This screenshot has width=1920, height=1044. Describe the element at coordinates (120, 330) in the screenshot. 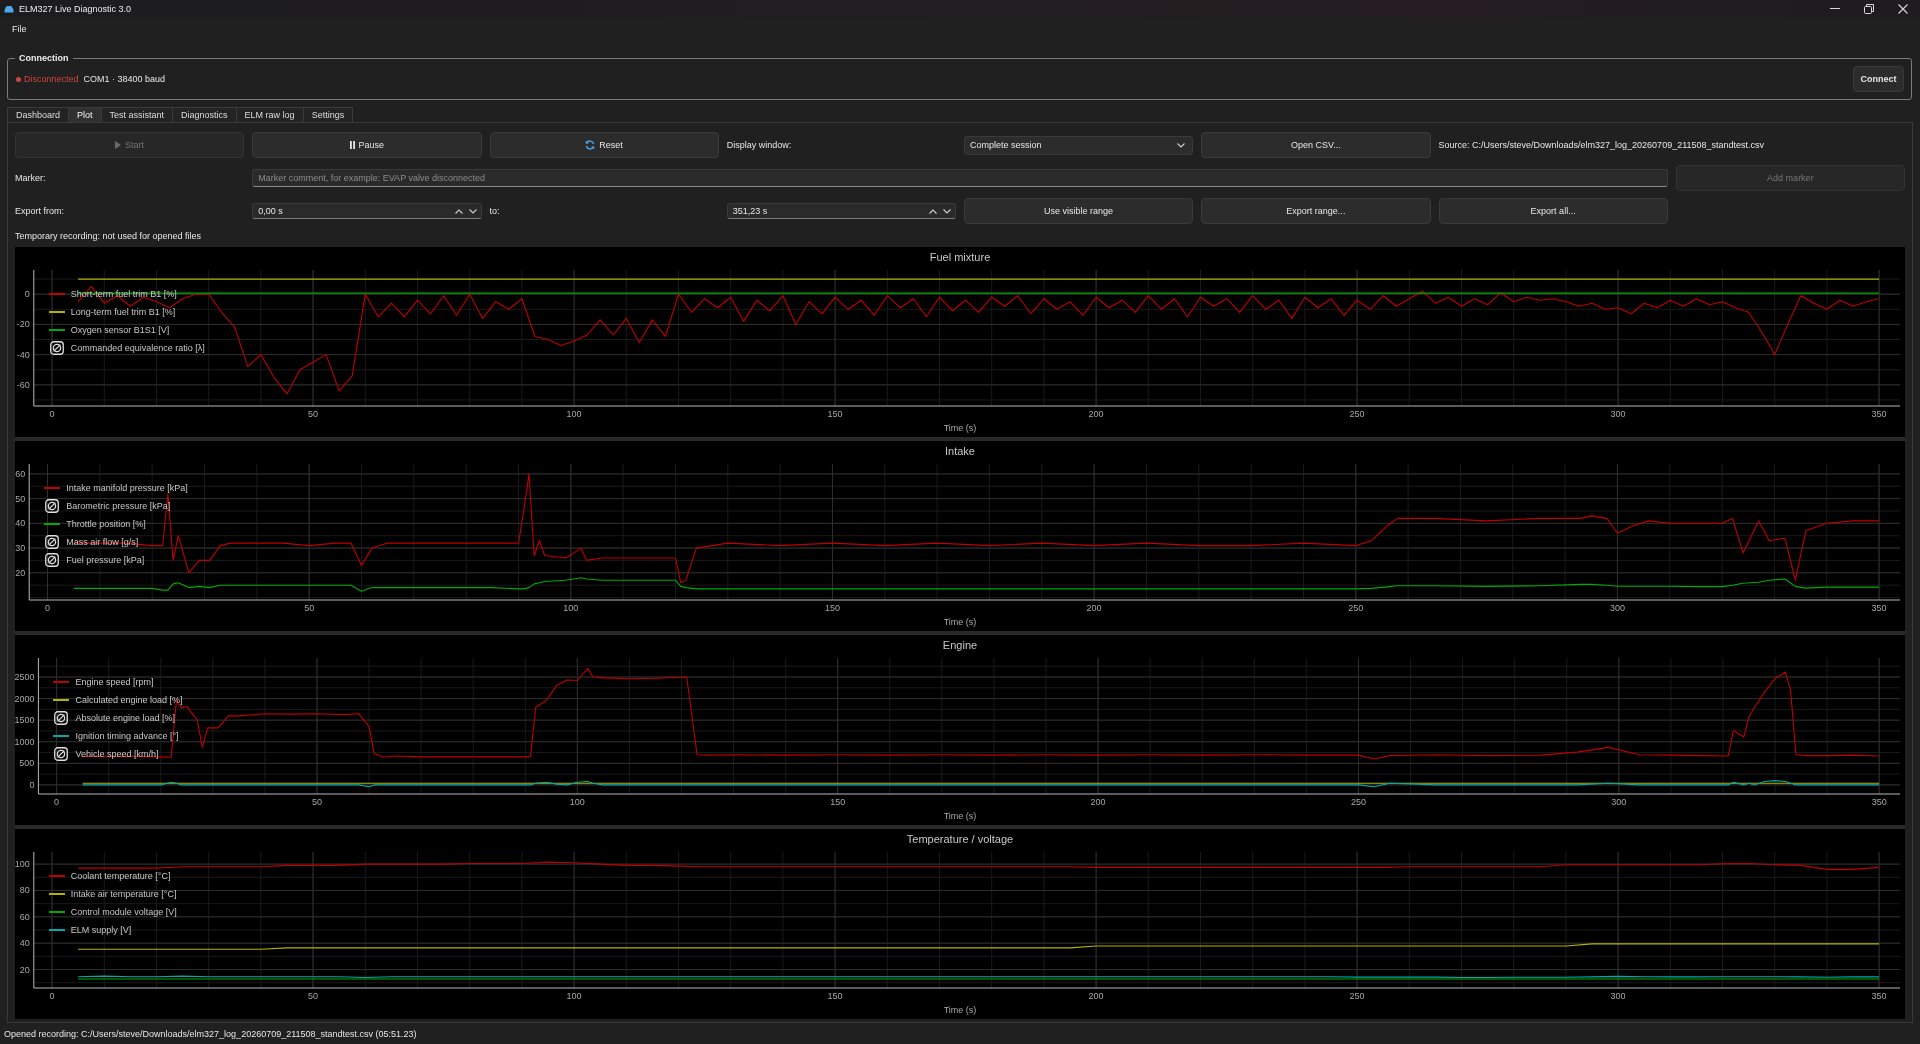

I see `legend-label: Oxygen sensor B1S1 [V]` at that location.